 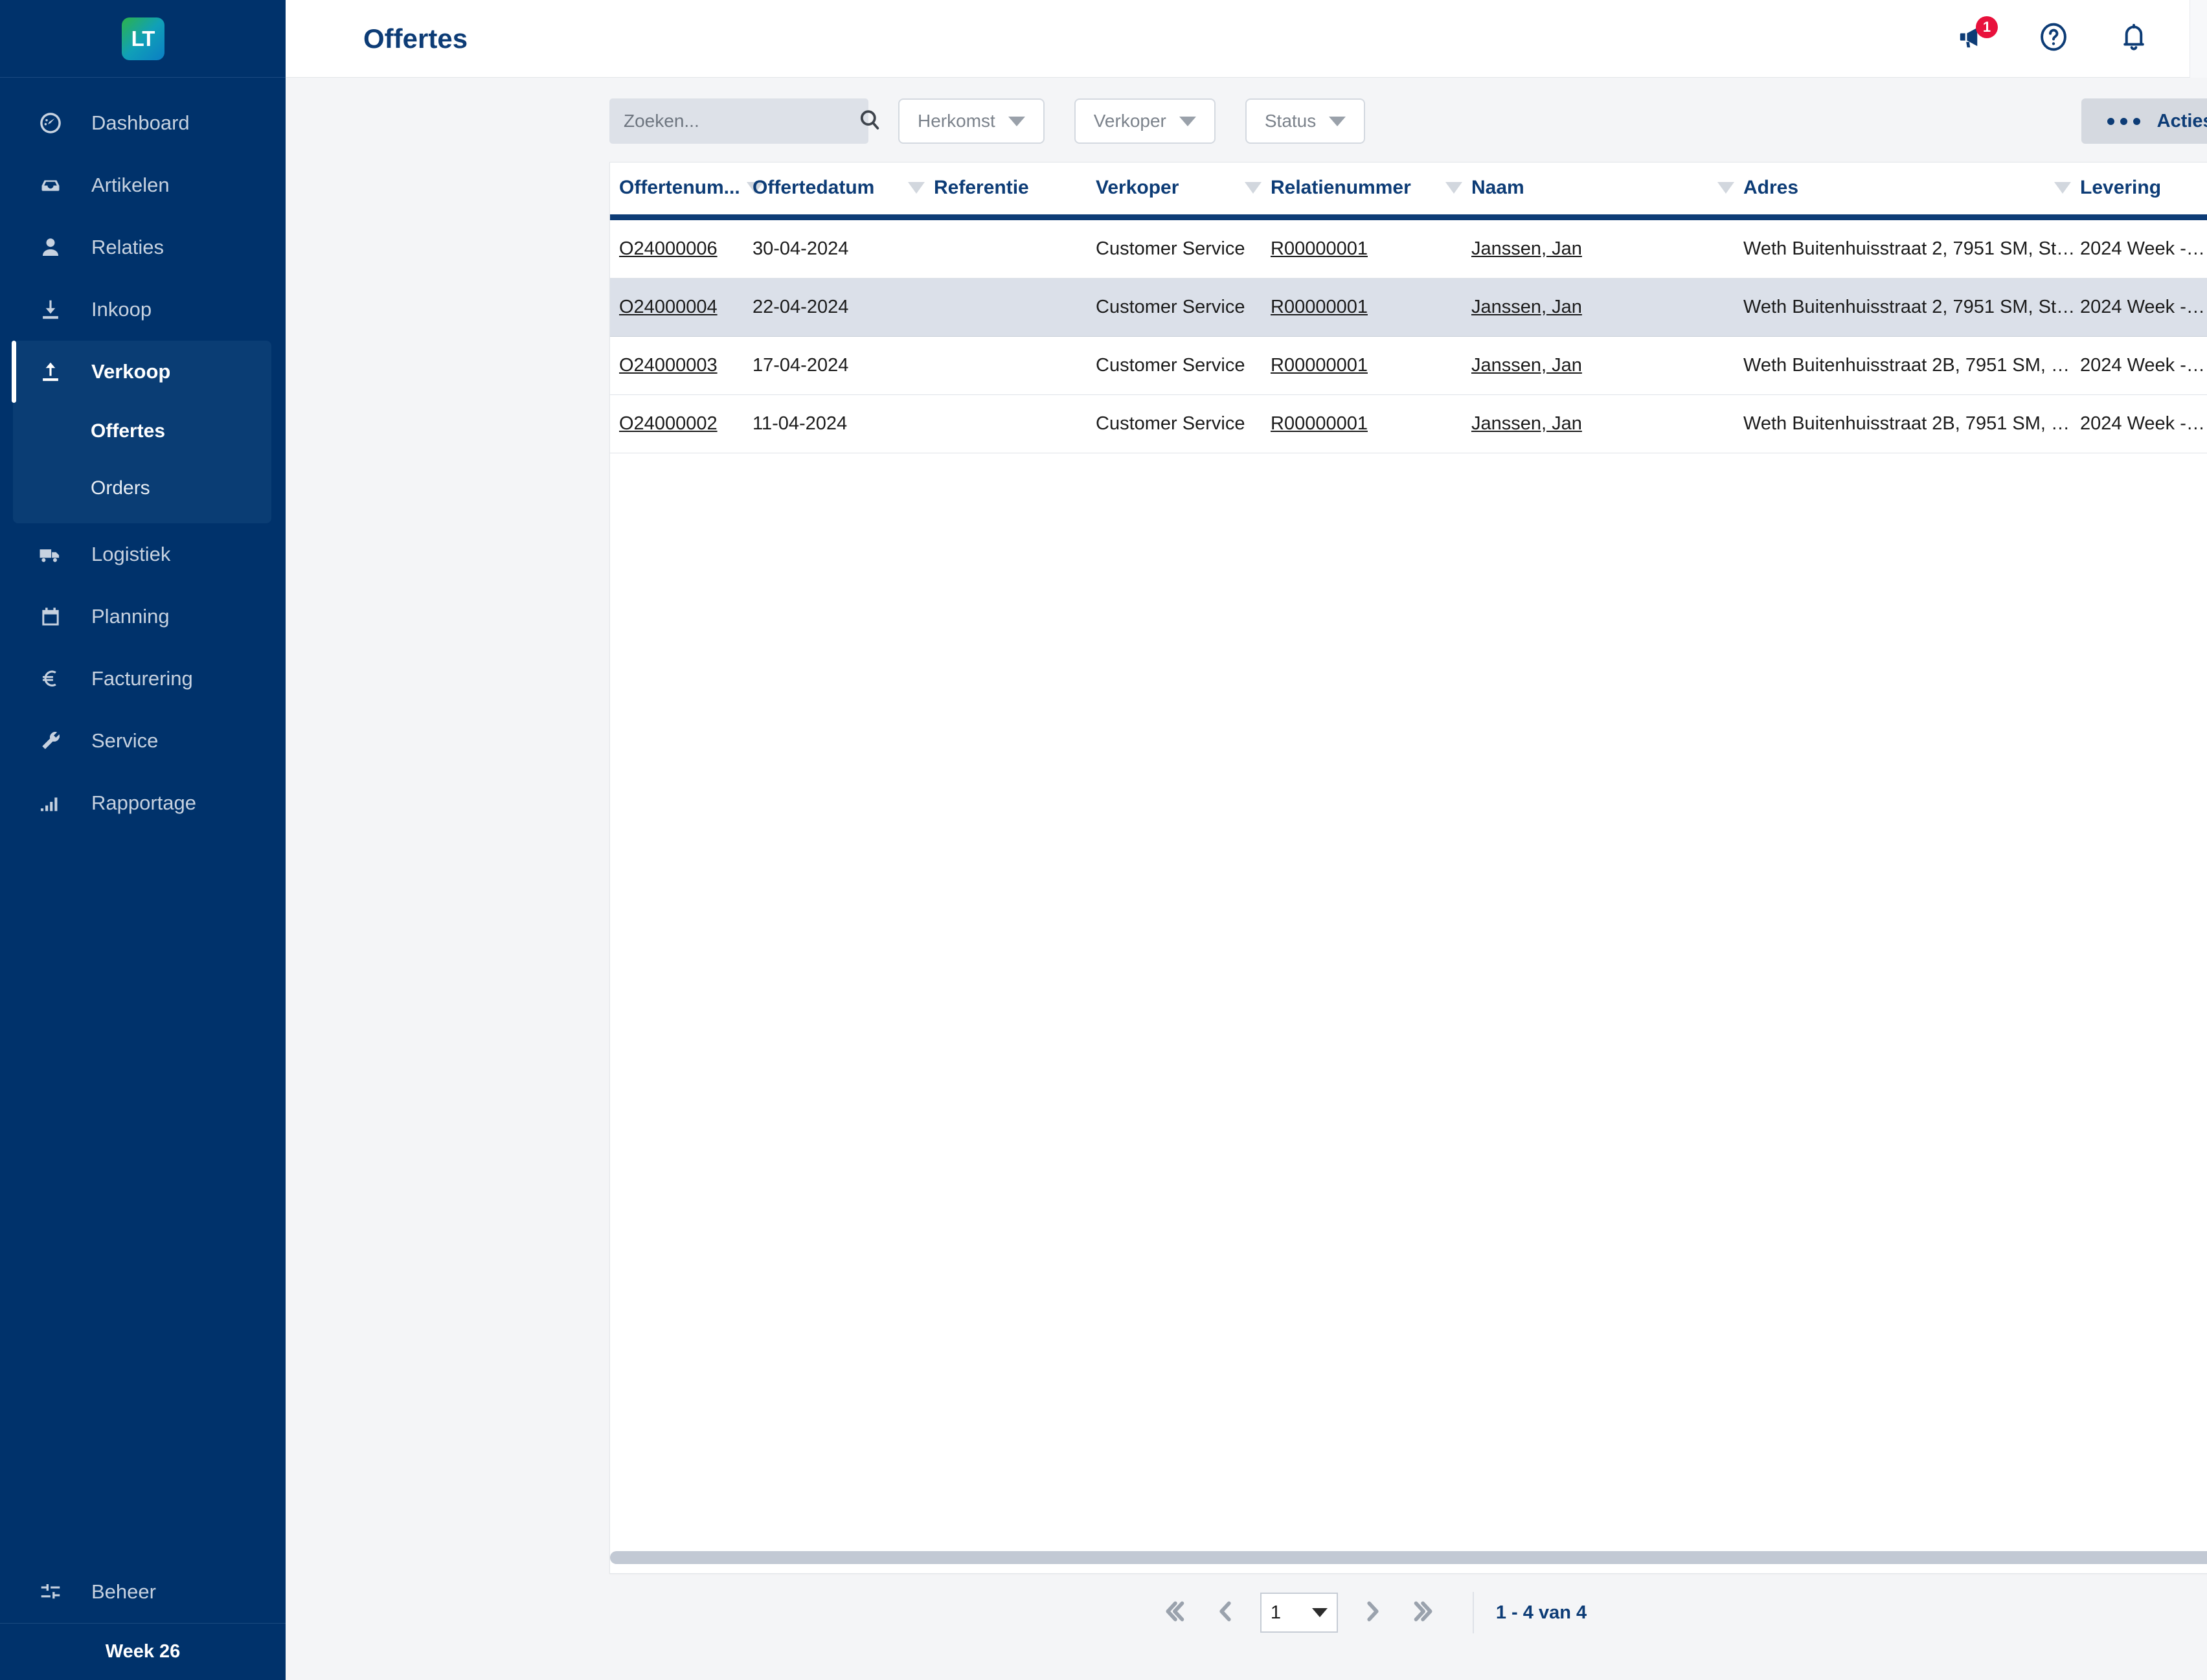 I want to click on sidebar-item-rapportage: Rapportage, so click(x=143, y=803).